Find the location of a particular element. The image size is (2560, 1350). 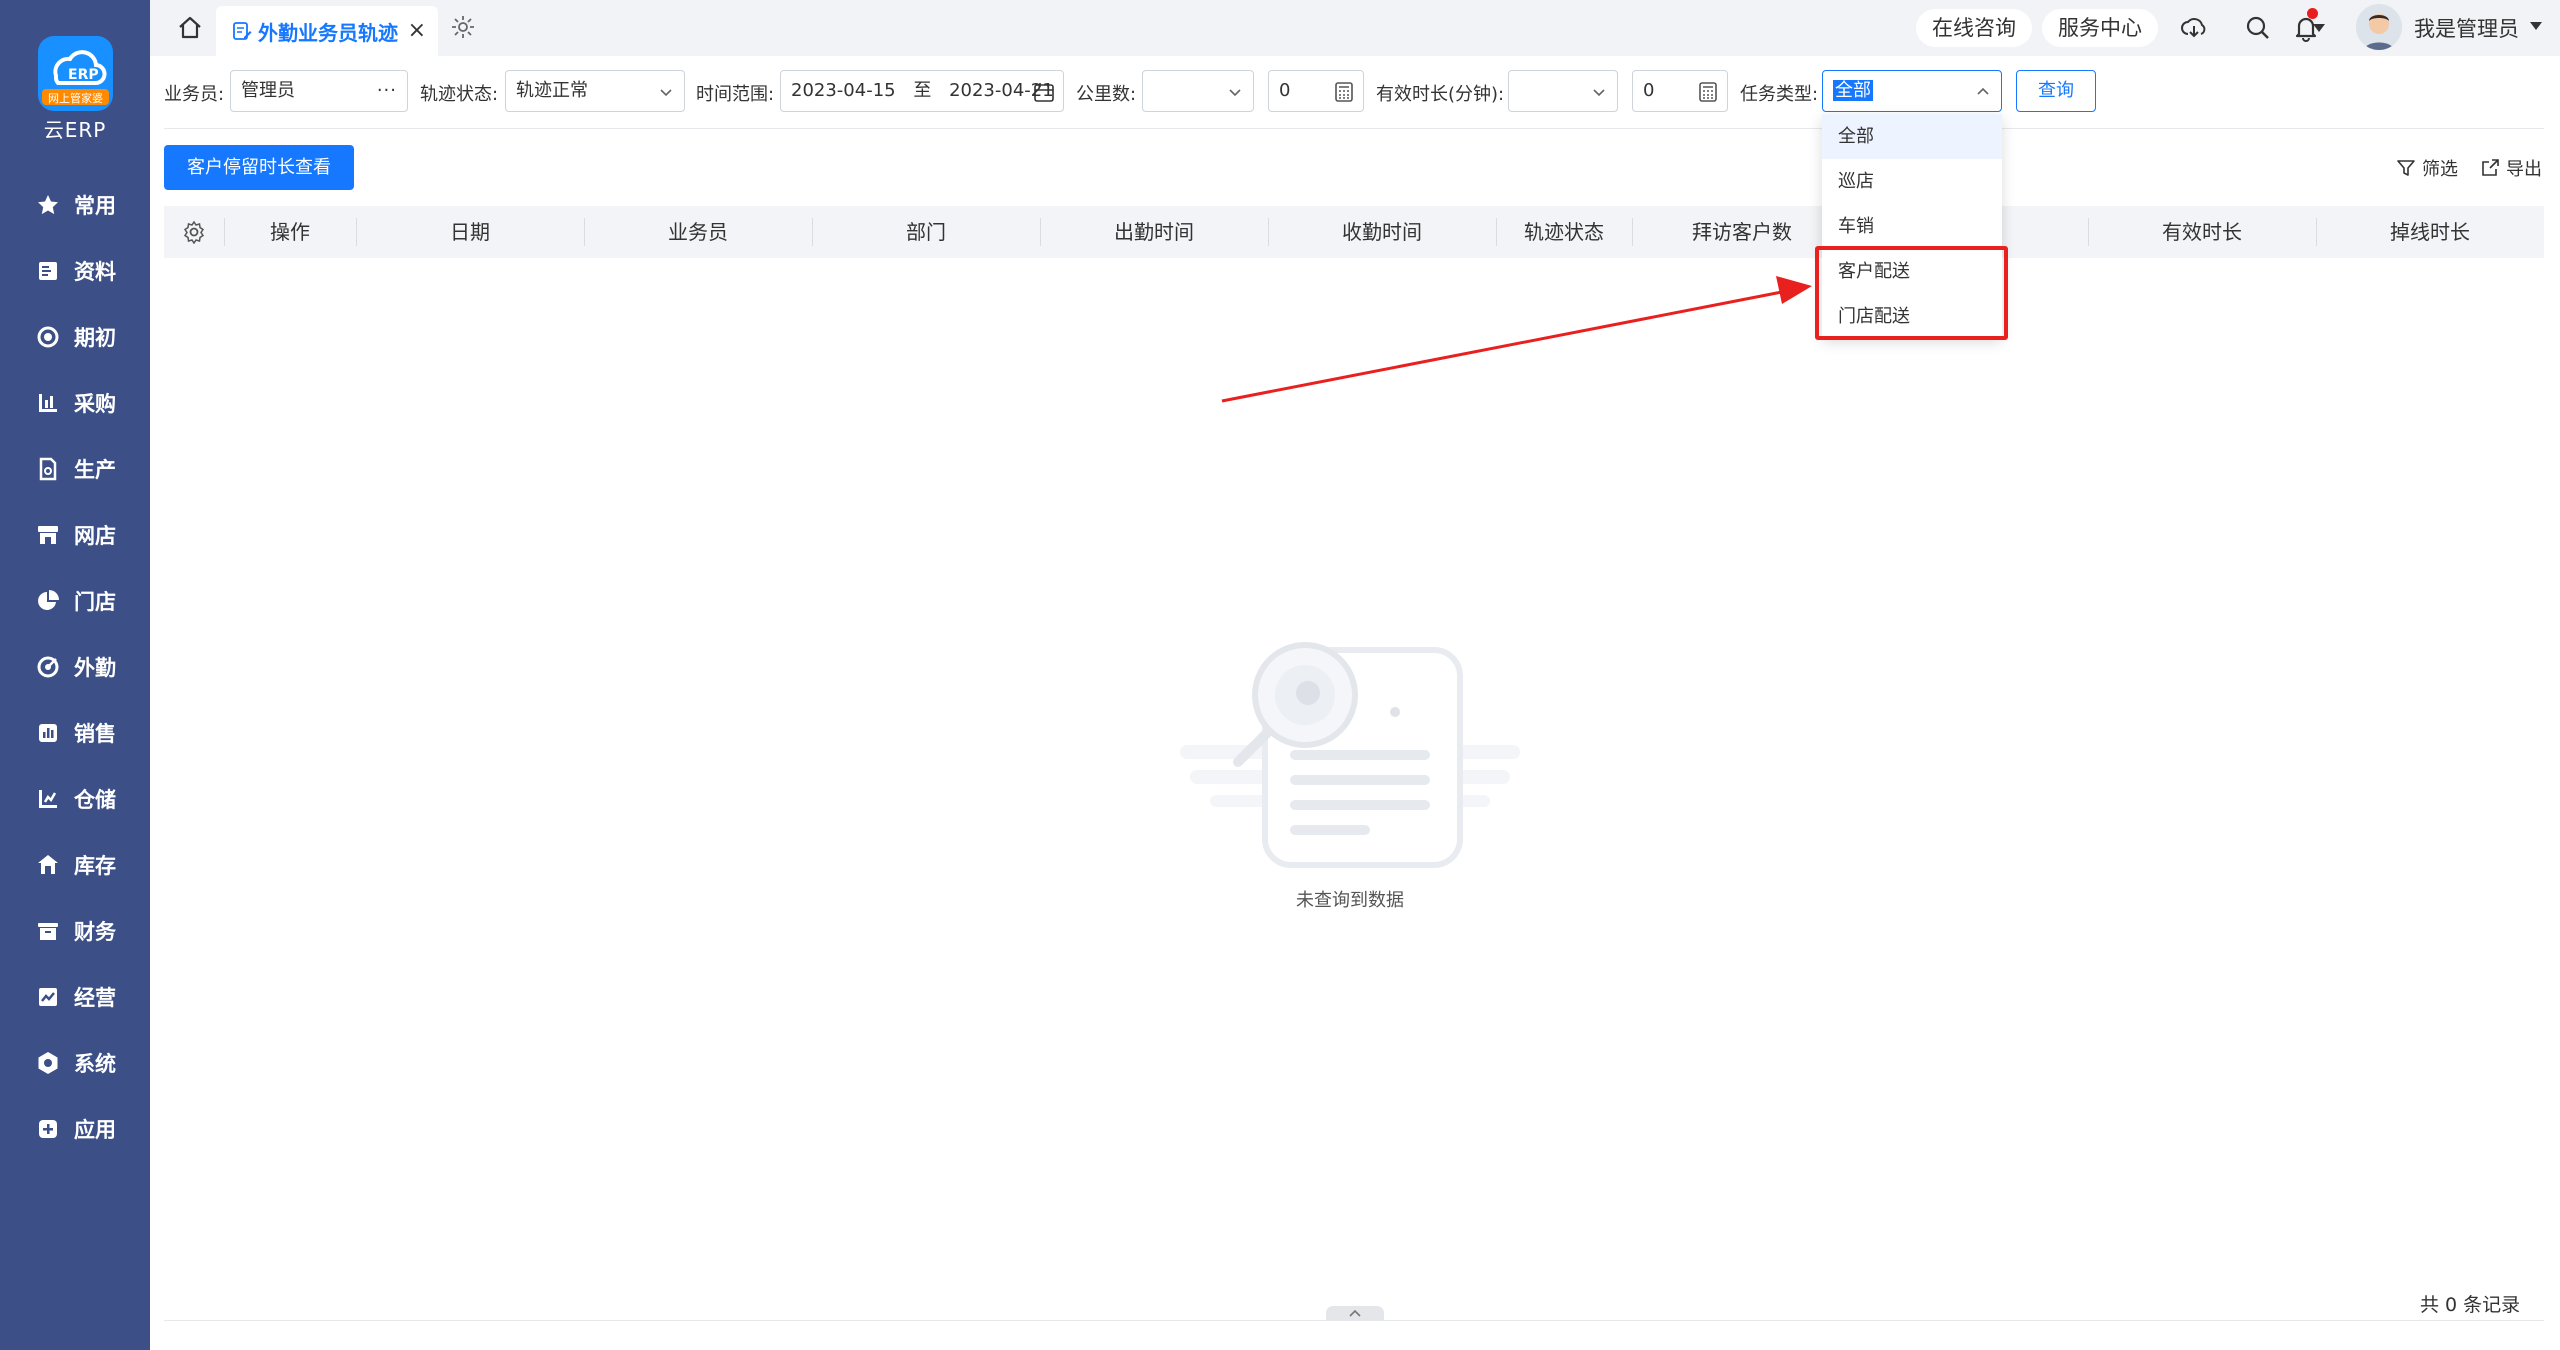

km-value: 0 is located at coordinates (1285, 90).